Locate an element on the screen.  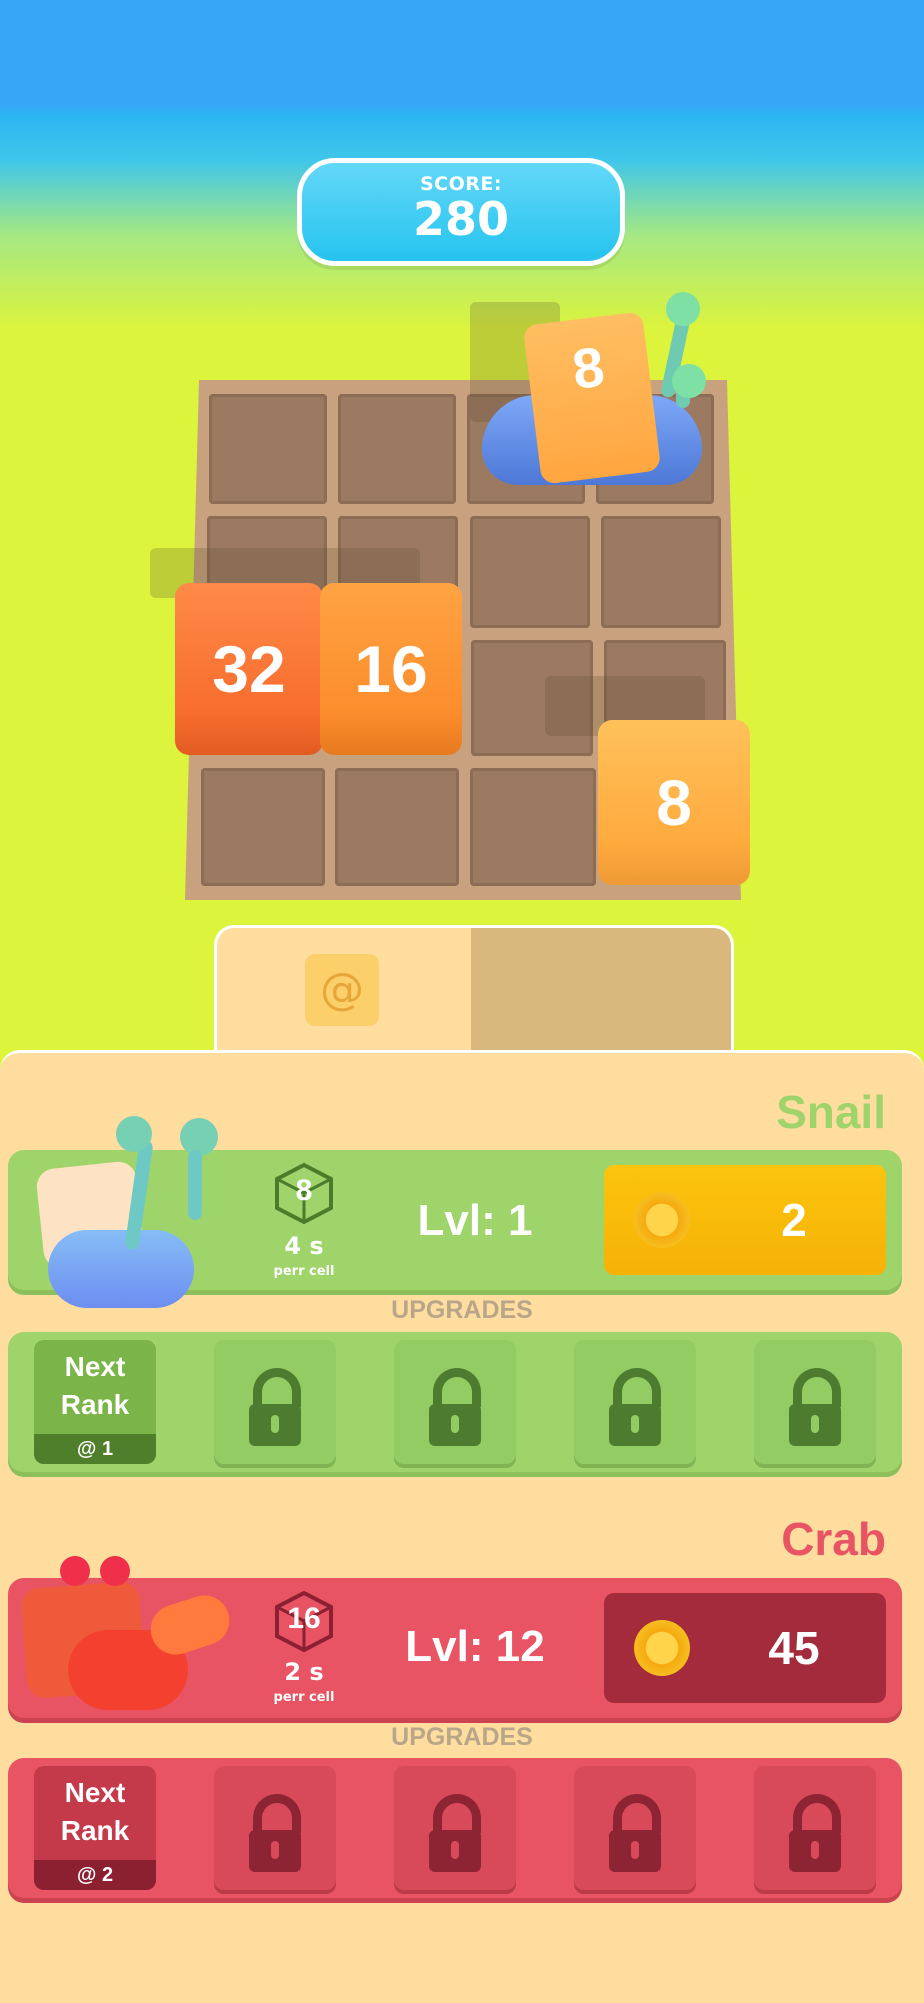
crab-level: Lvl: 12 is located at coordinates (475, 1646).